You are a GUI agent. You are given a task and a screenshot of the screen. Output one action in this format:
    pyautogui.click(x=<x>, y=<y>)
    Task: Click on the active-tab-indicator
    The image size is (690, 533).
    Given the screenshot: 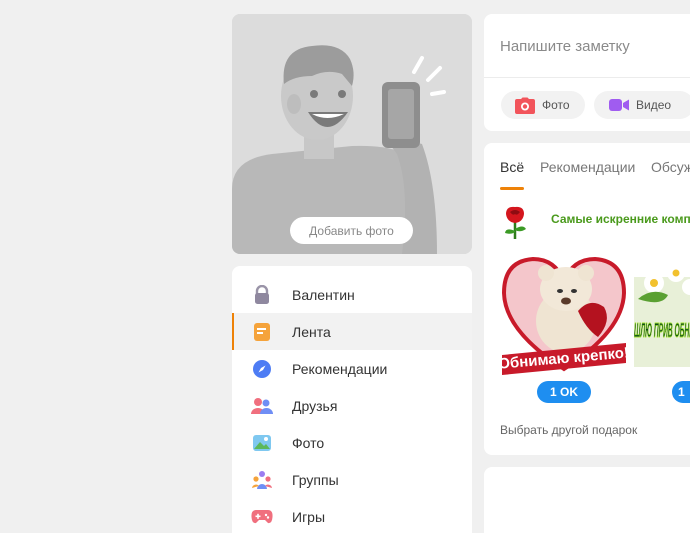 What is the action you would take?
    pyautogui.click(x=512, y=188)
    